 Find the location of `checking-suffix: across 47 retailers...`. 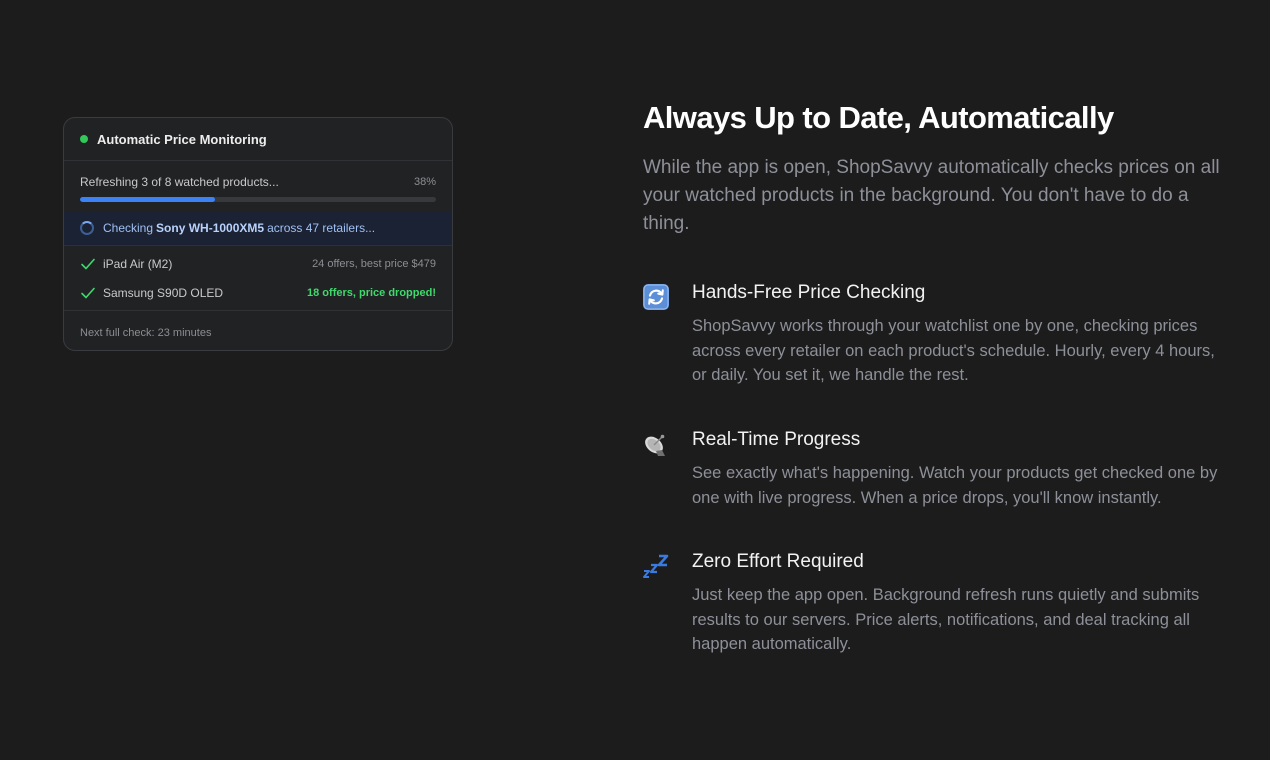

checking-suffix: across 47 retailers... is located at coordinates (321, 228).